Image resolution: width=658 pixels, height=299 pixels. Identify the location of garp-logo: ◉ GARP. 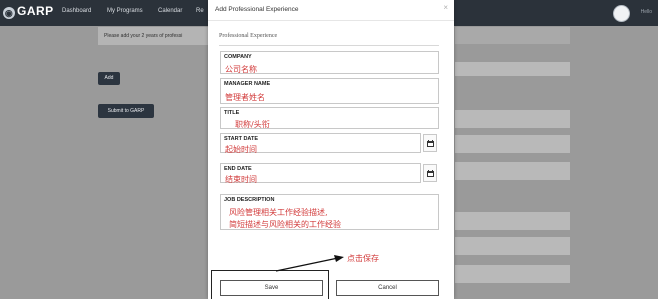
(28, 11).